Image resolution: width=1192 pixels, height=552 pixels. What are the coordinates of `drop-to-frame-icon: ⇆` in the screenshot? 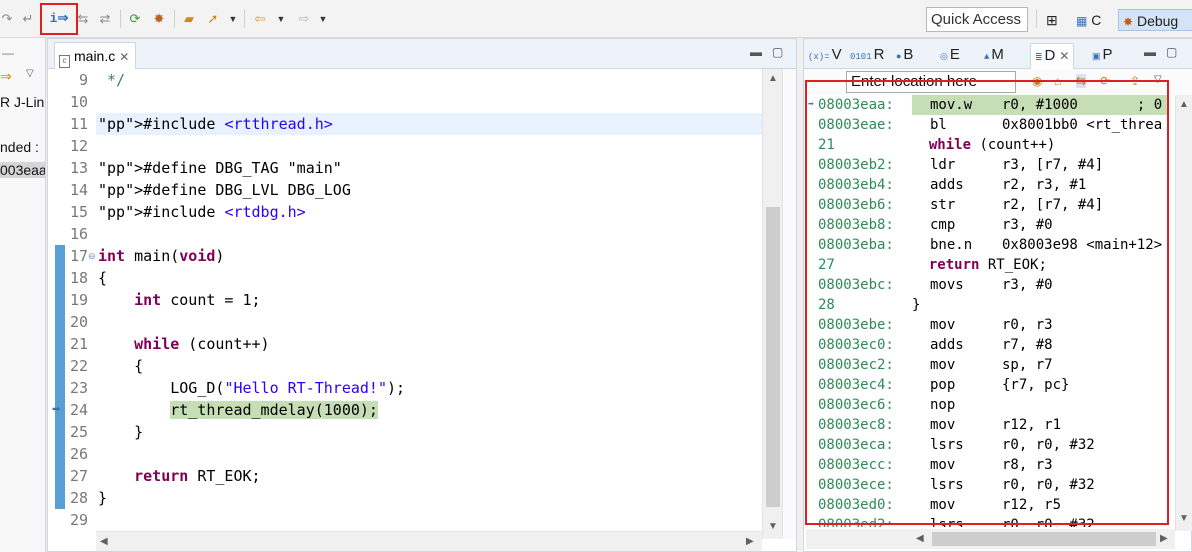 It's located at (83, 19).